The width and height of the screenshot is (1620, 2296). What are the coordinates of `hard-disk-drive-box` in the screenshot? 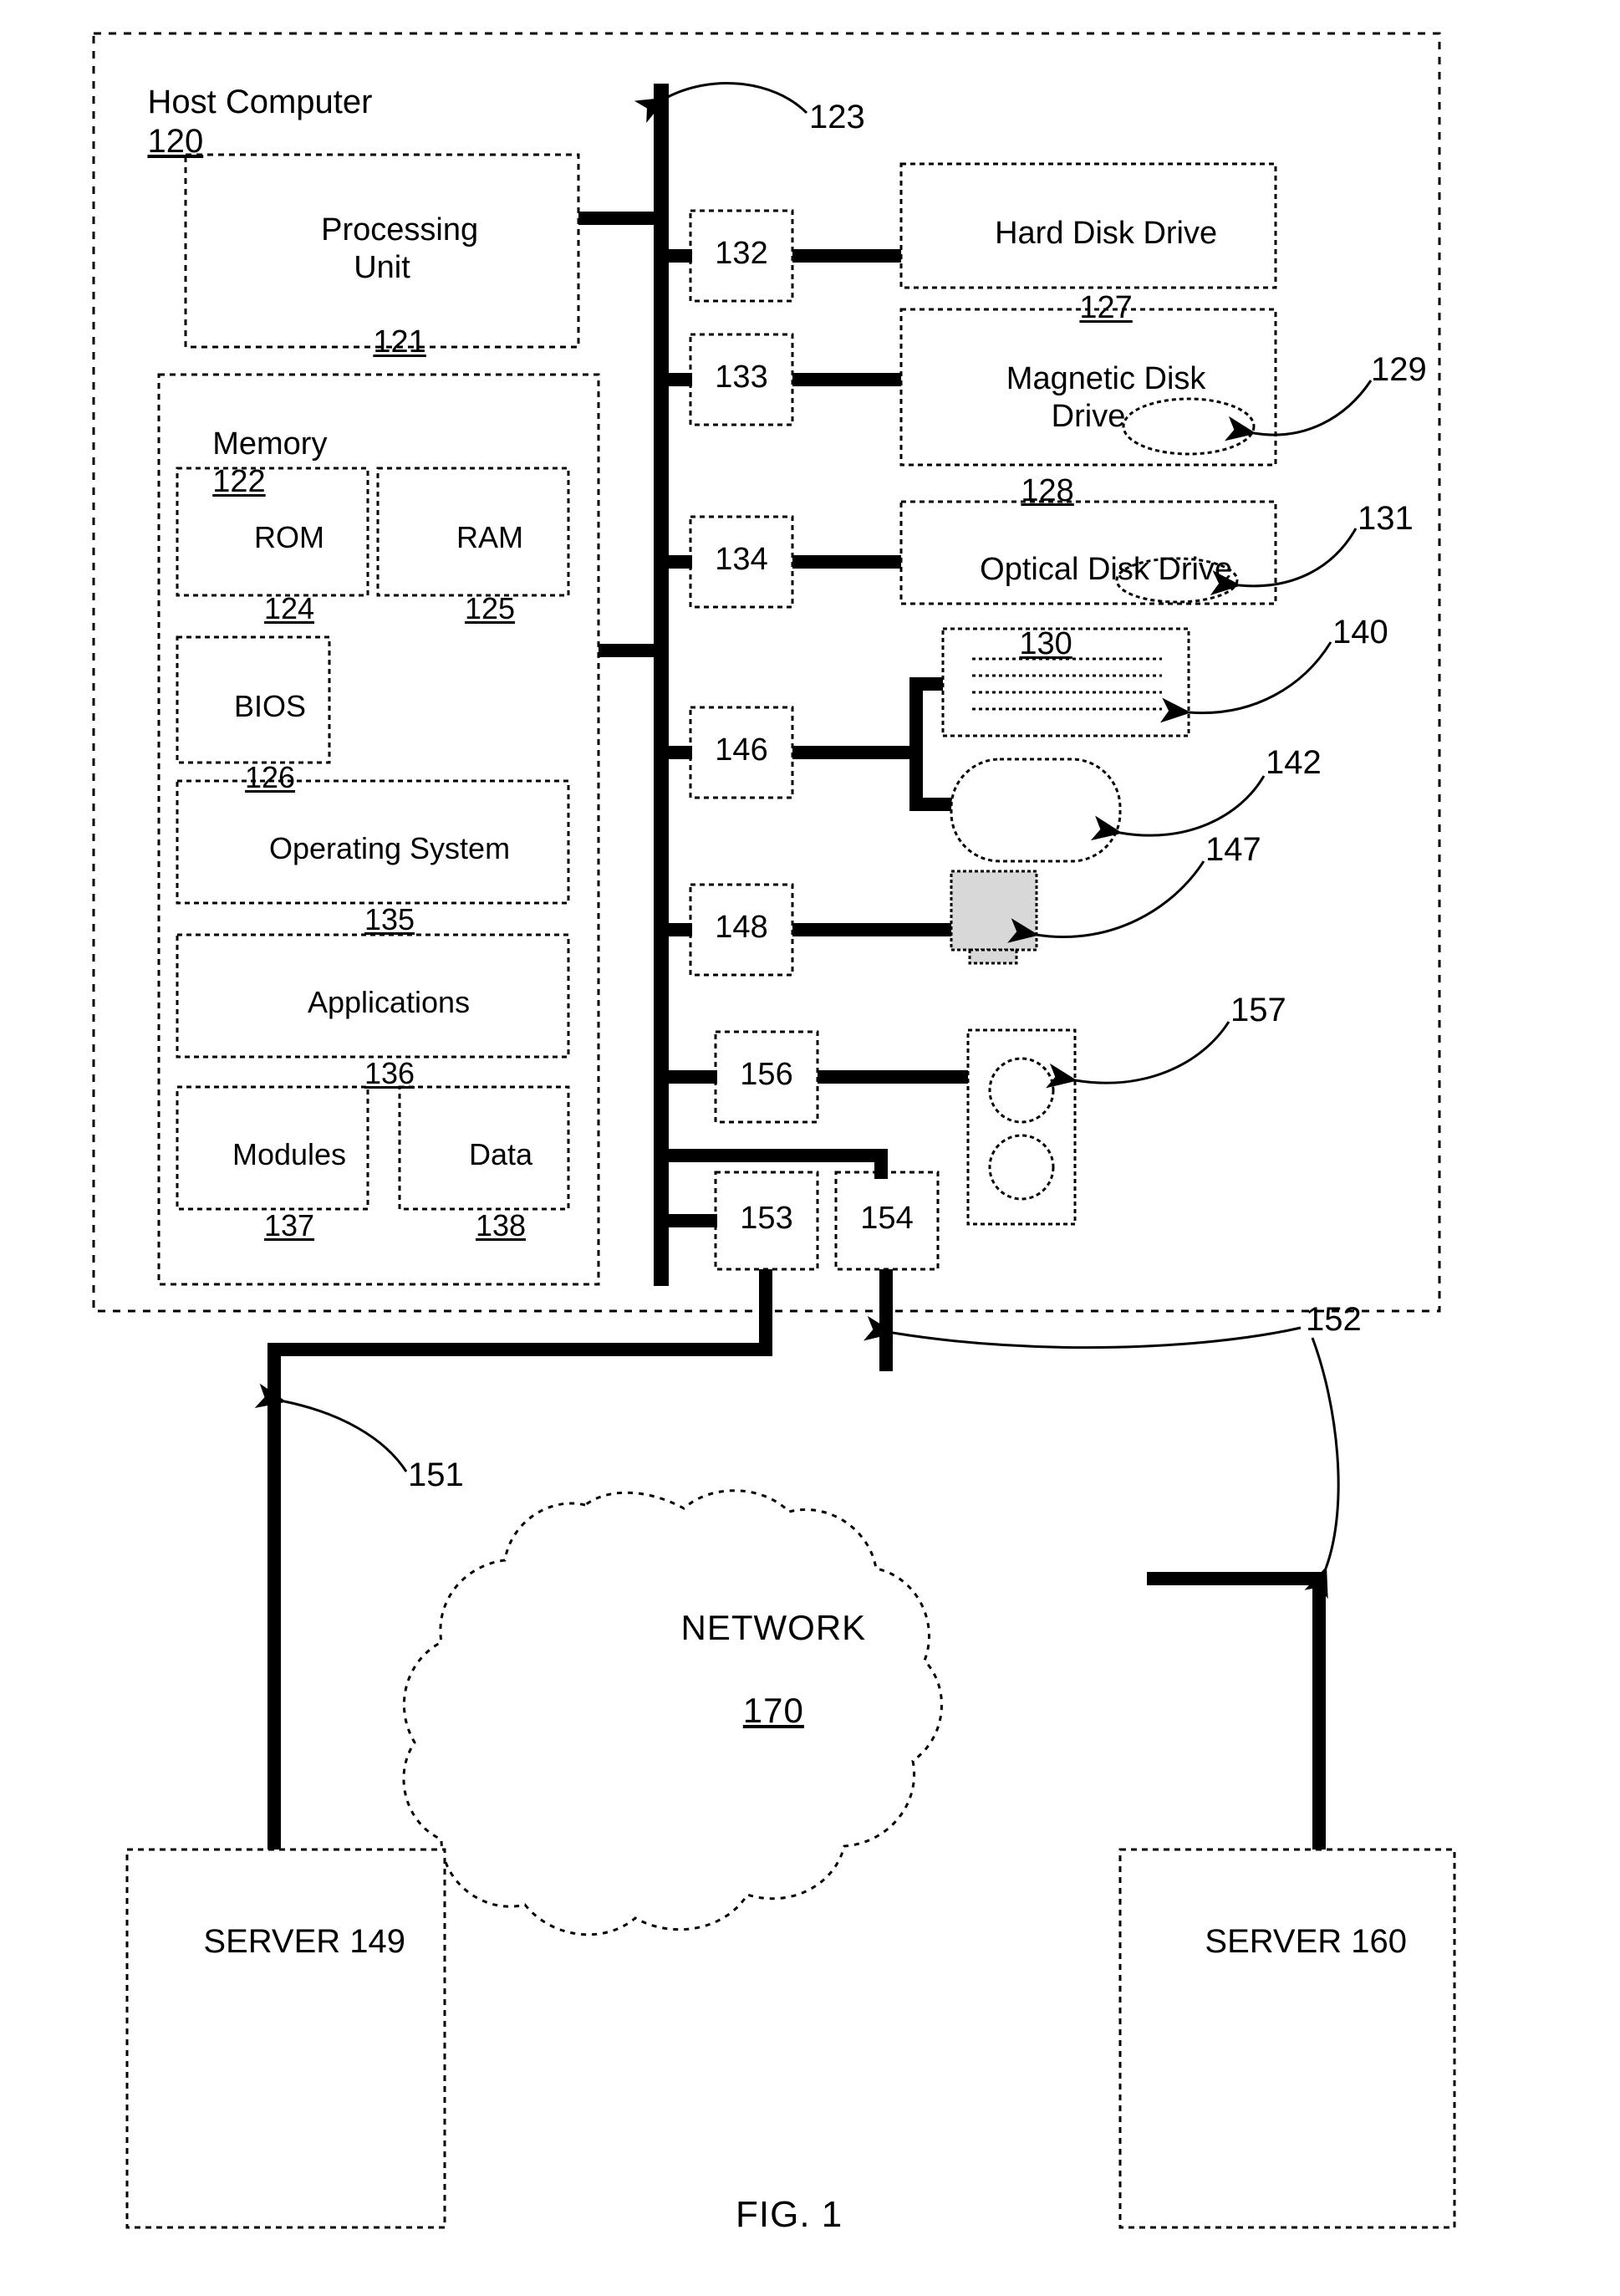 It's located at (1088, 226).